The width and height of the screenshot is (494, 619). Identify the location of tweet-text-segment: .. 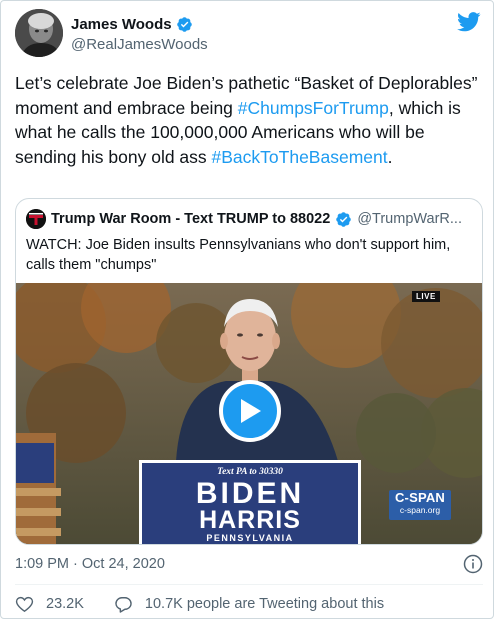
(390, 156).